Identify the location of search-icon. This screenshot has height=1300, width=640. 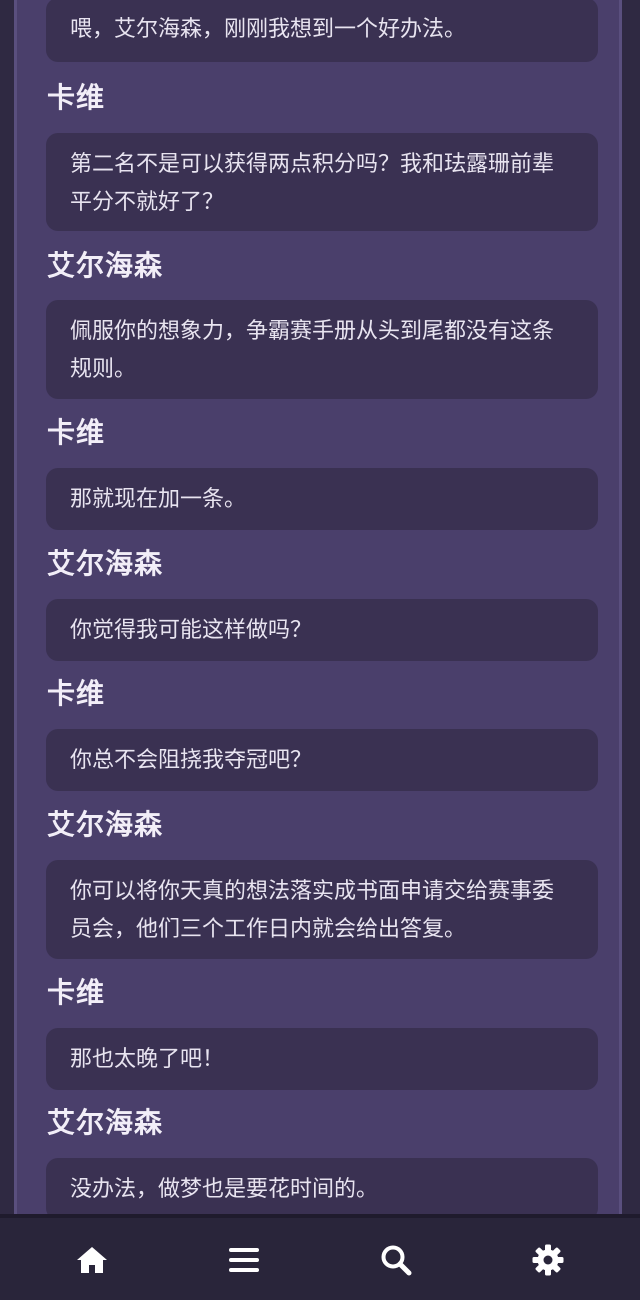
(396, 1260).